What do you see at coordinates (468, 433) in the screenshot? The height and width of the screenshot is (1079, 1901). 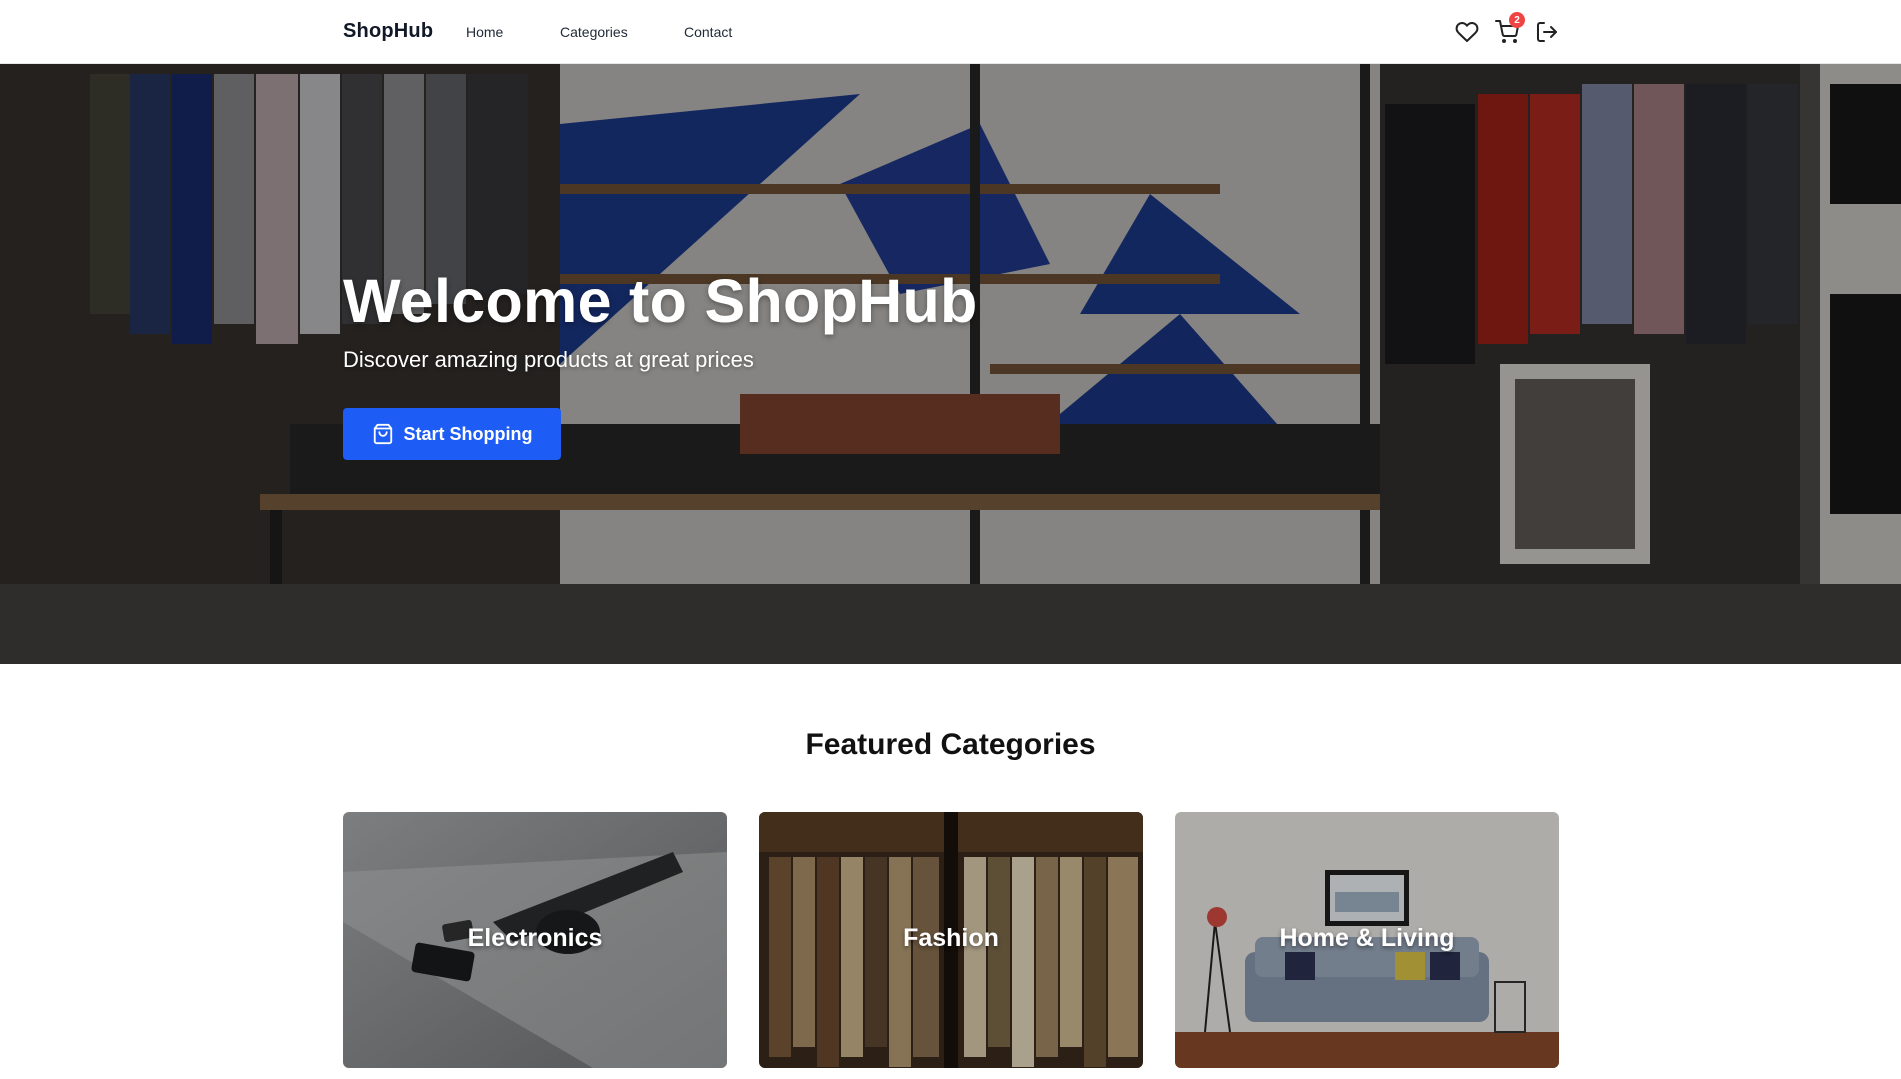 I see `start-shopping-label: Start Shopping` at bounding box center [468, 433].